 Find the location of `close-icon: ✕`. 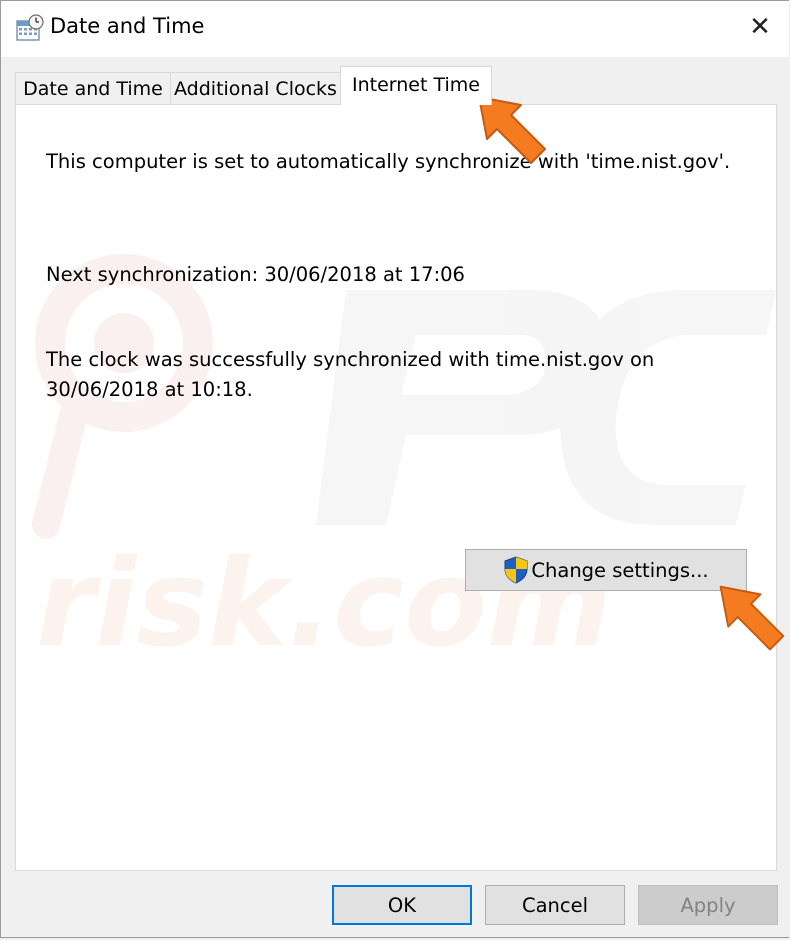

close-icon: ✕ is located at coordinates (760, 27).